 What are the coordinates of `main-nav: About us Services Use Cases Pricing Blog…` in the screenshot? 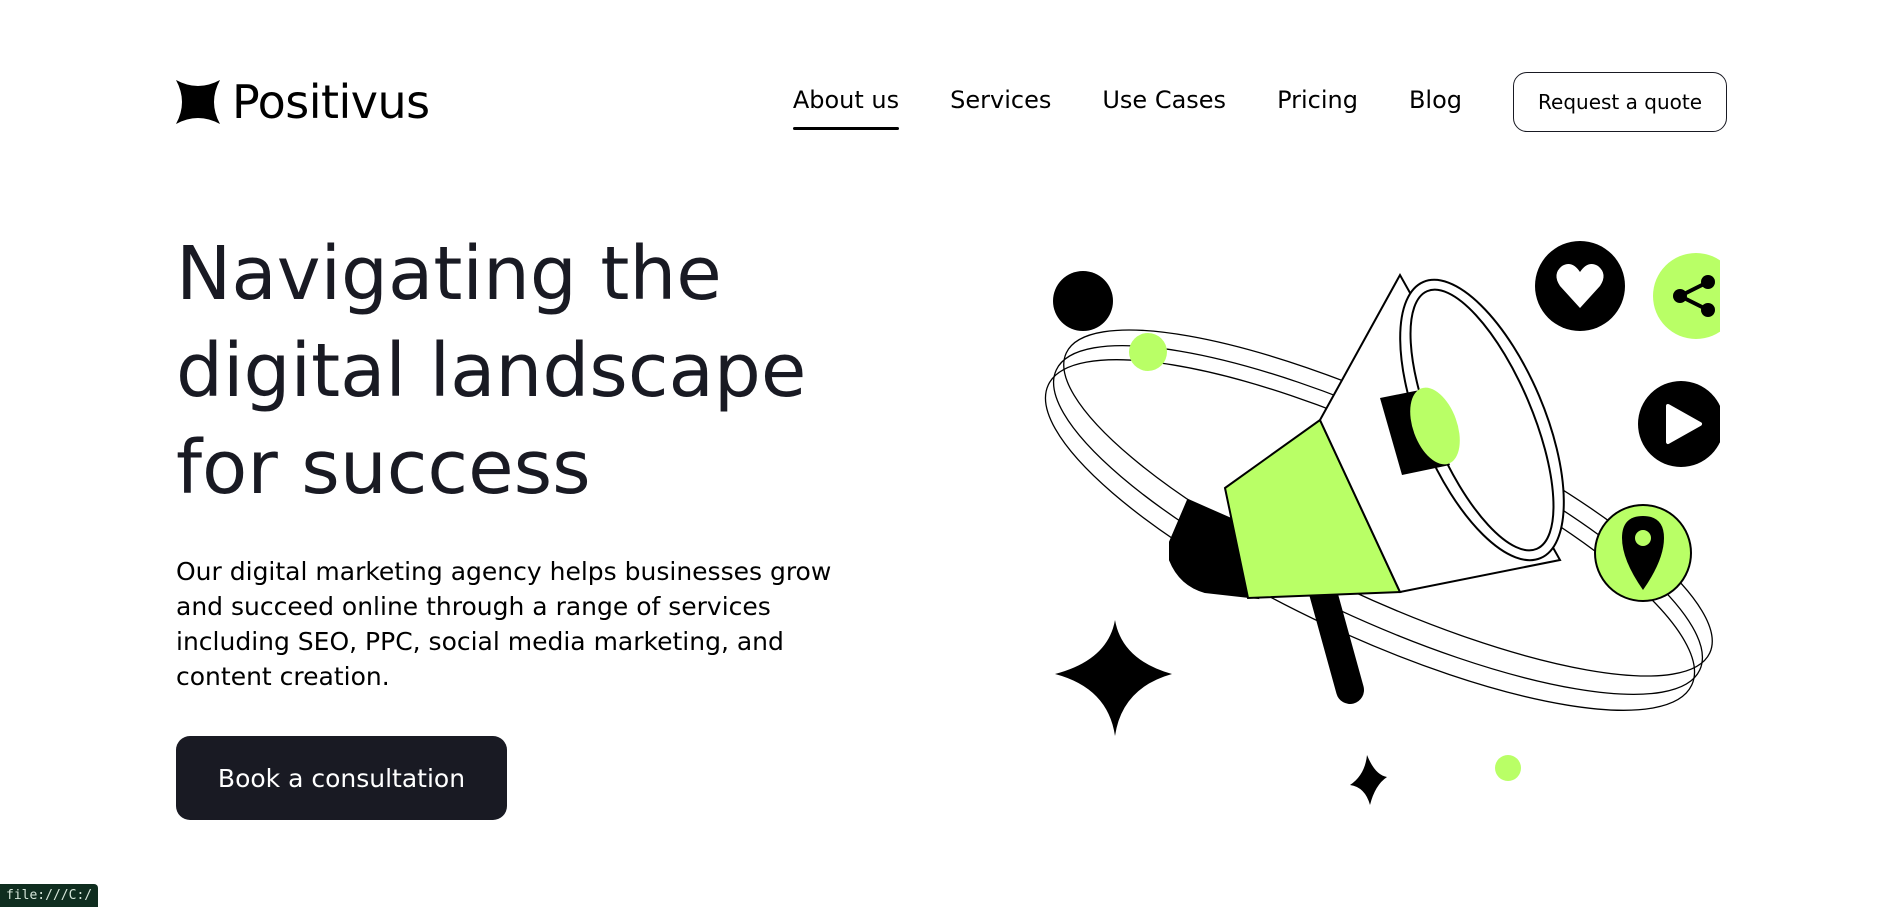 It's located at (1259, 102).